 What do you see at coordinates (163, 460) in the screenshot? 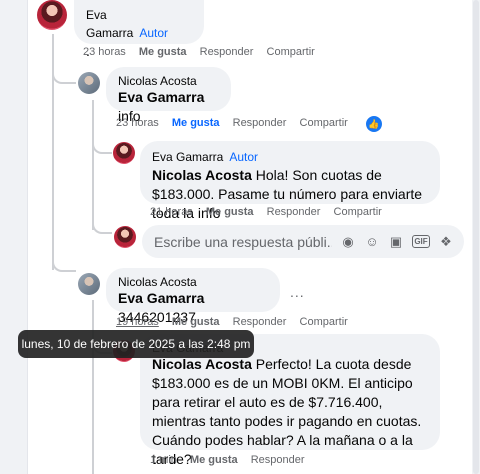
I see `timestamp: 1 min` at bounding box center [163, 460].